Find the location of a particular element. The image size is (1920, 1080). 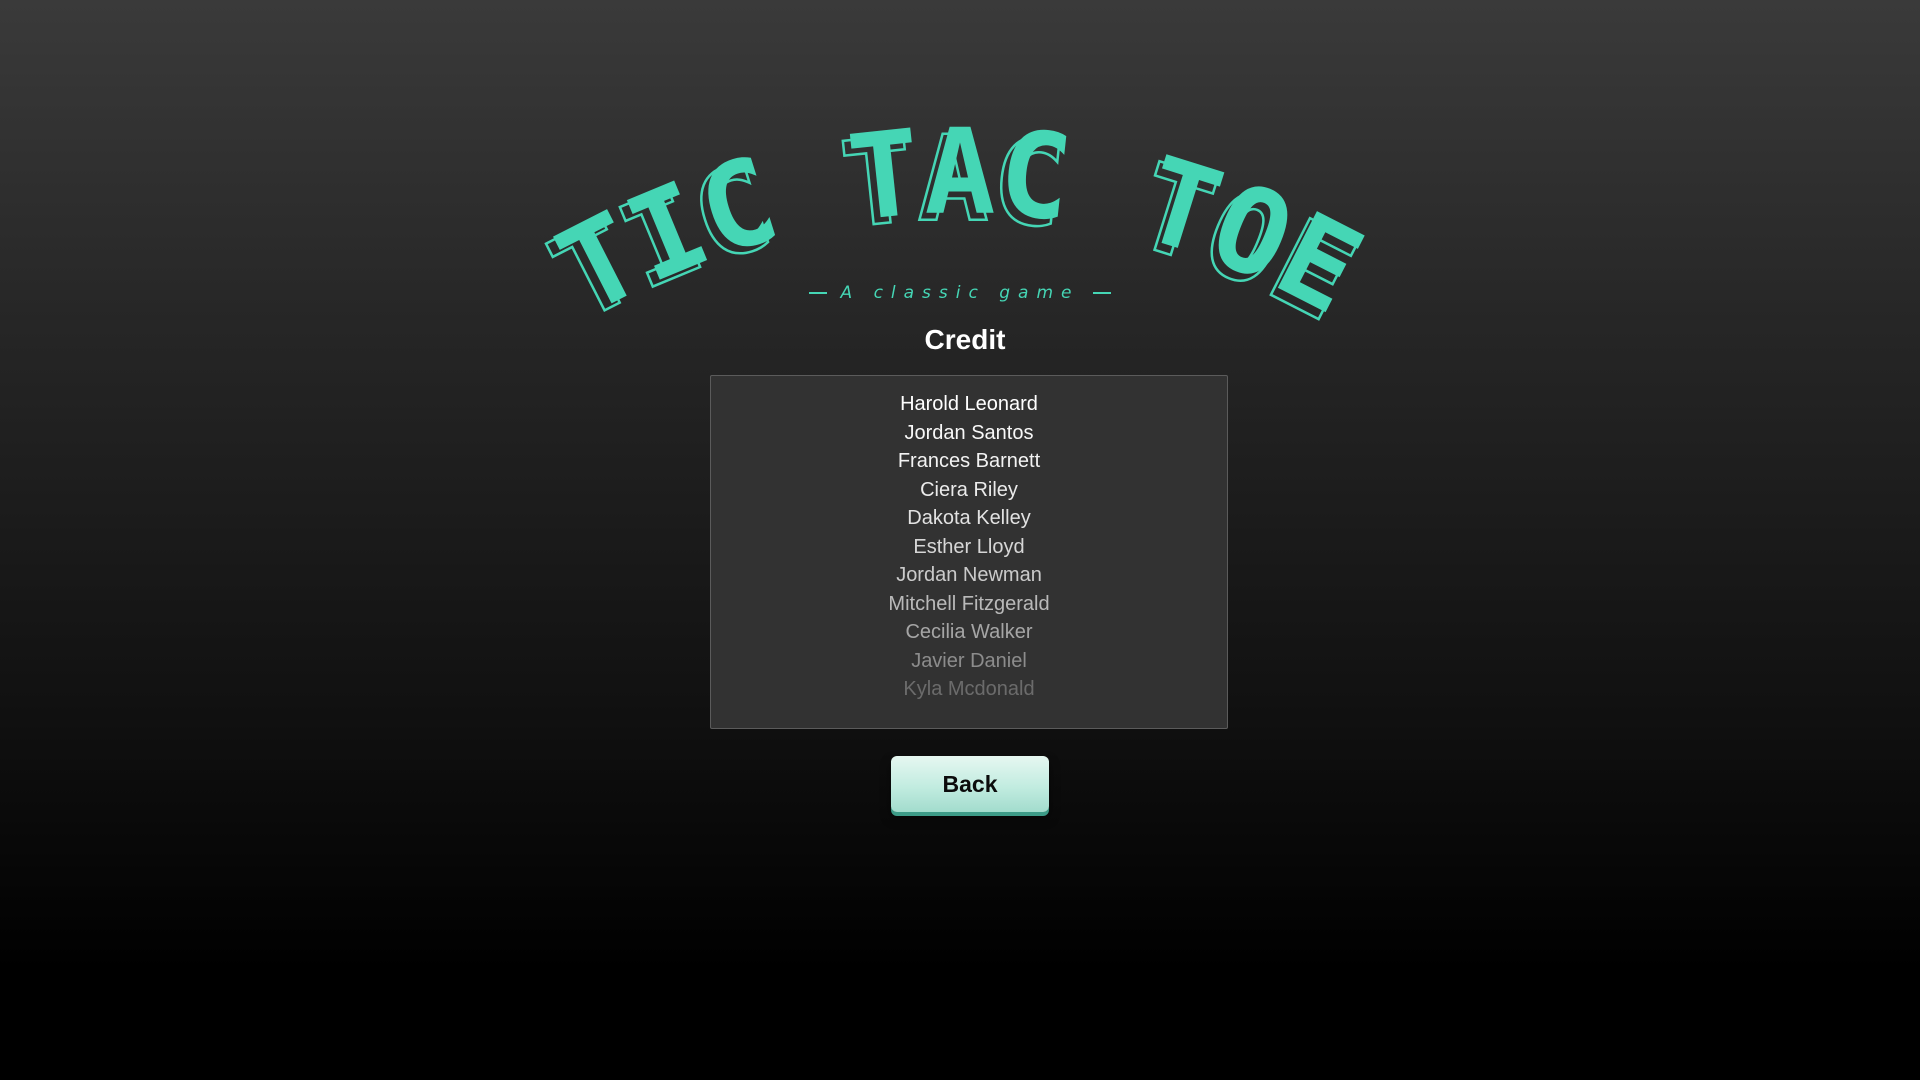

credit-name: Mitchell Fitzgerald is located at coordinates (969, 603).